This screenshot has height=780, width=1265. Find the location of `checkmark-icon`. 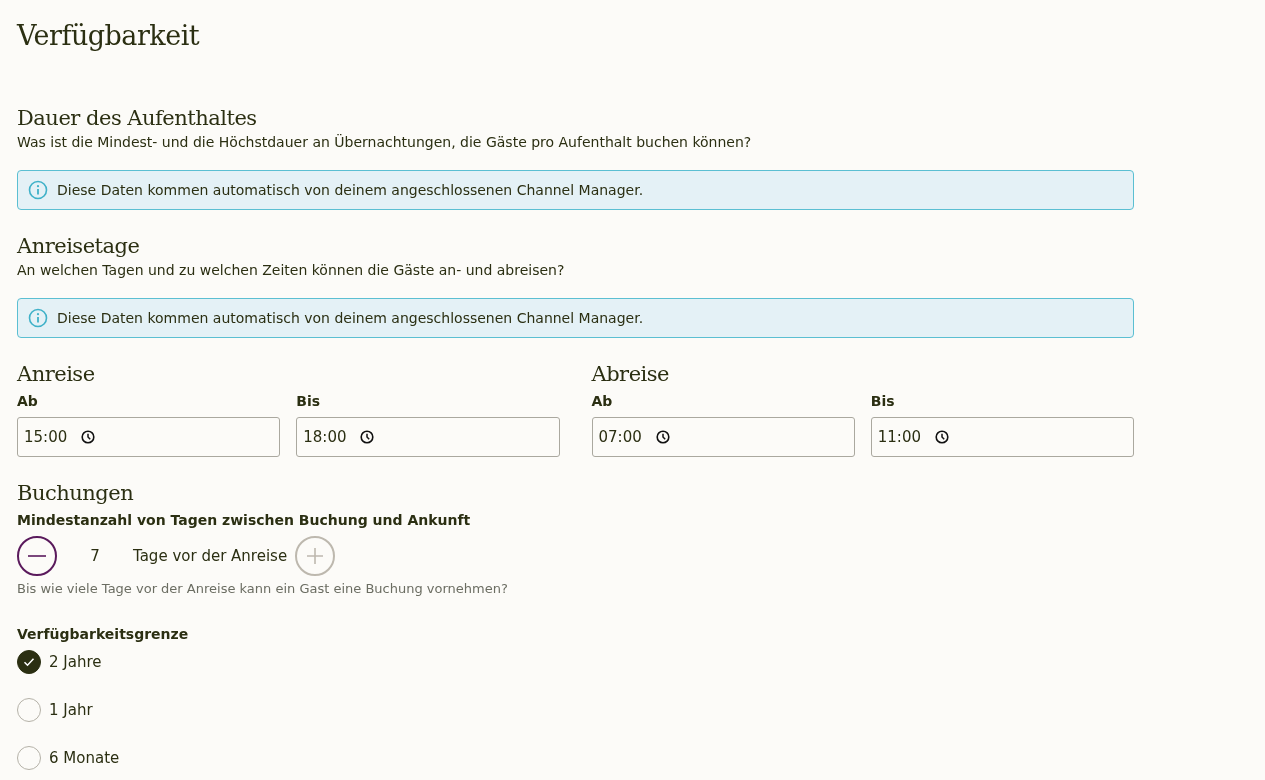

checkmark-icon is located at coordinates (29, 662).